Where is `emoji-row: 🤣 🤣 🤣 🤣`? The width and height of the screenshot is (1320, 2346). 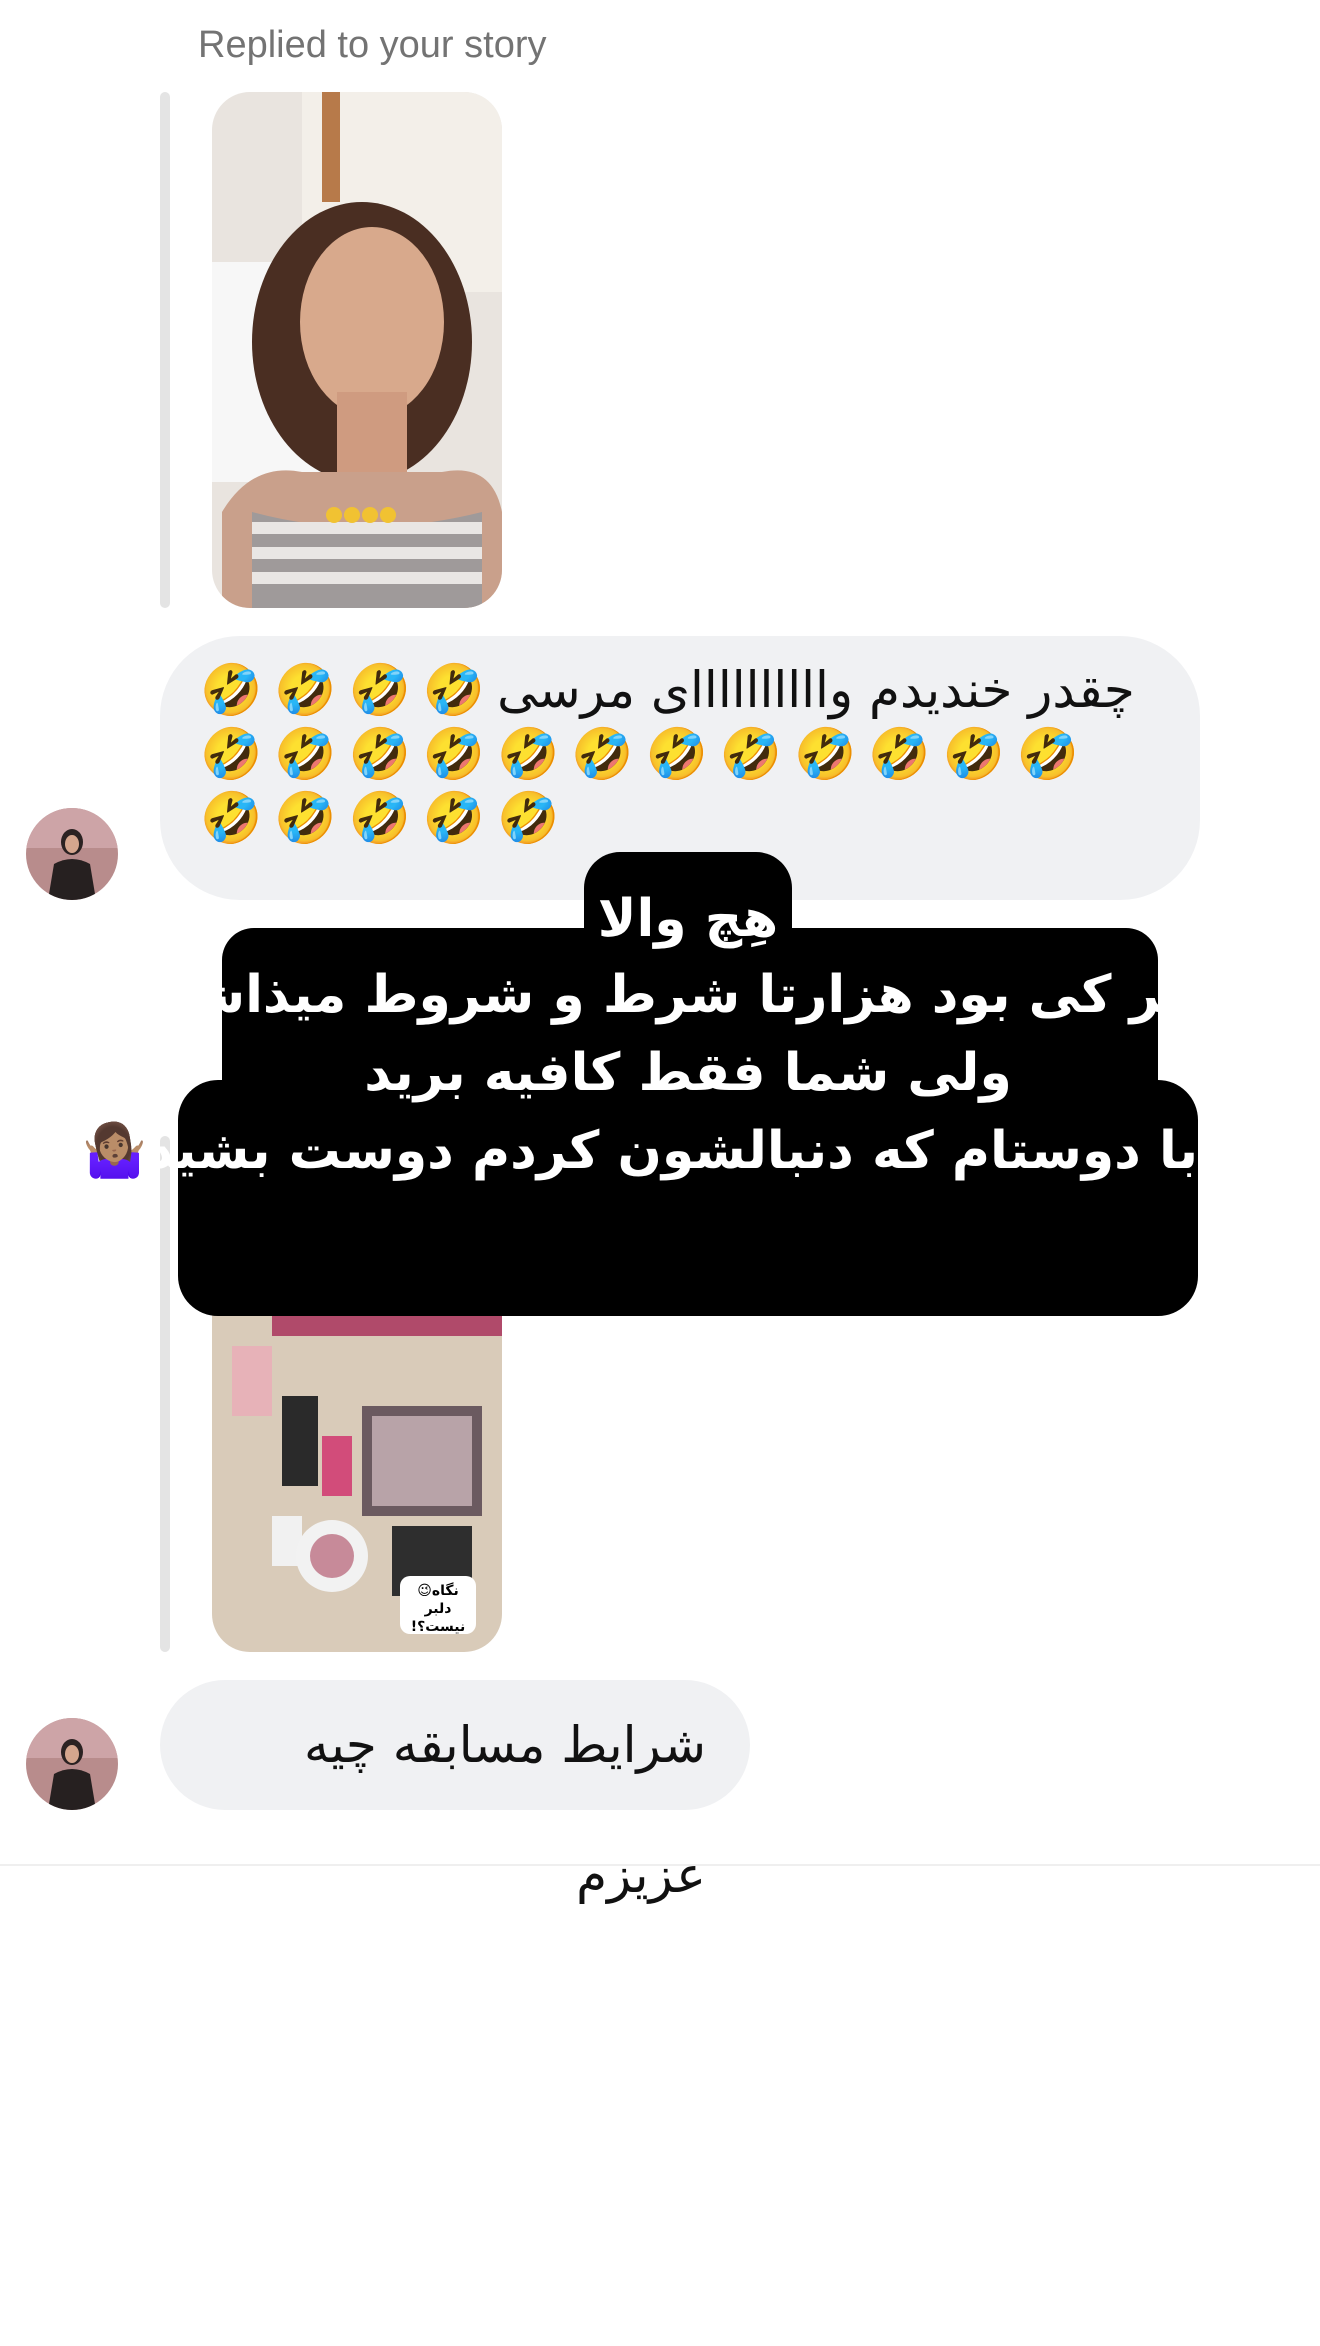 emoji-row: 🤣 🤣 🤣 🤣 is located at coordinates (348, 690).